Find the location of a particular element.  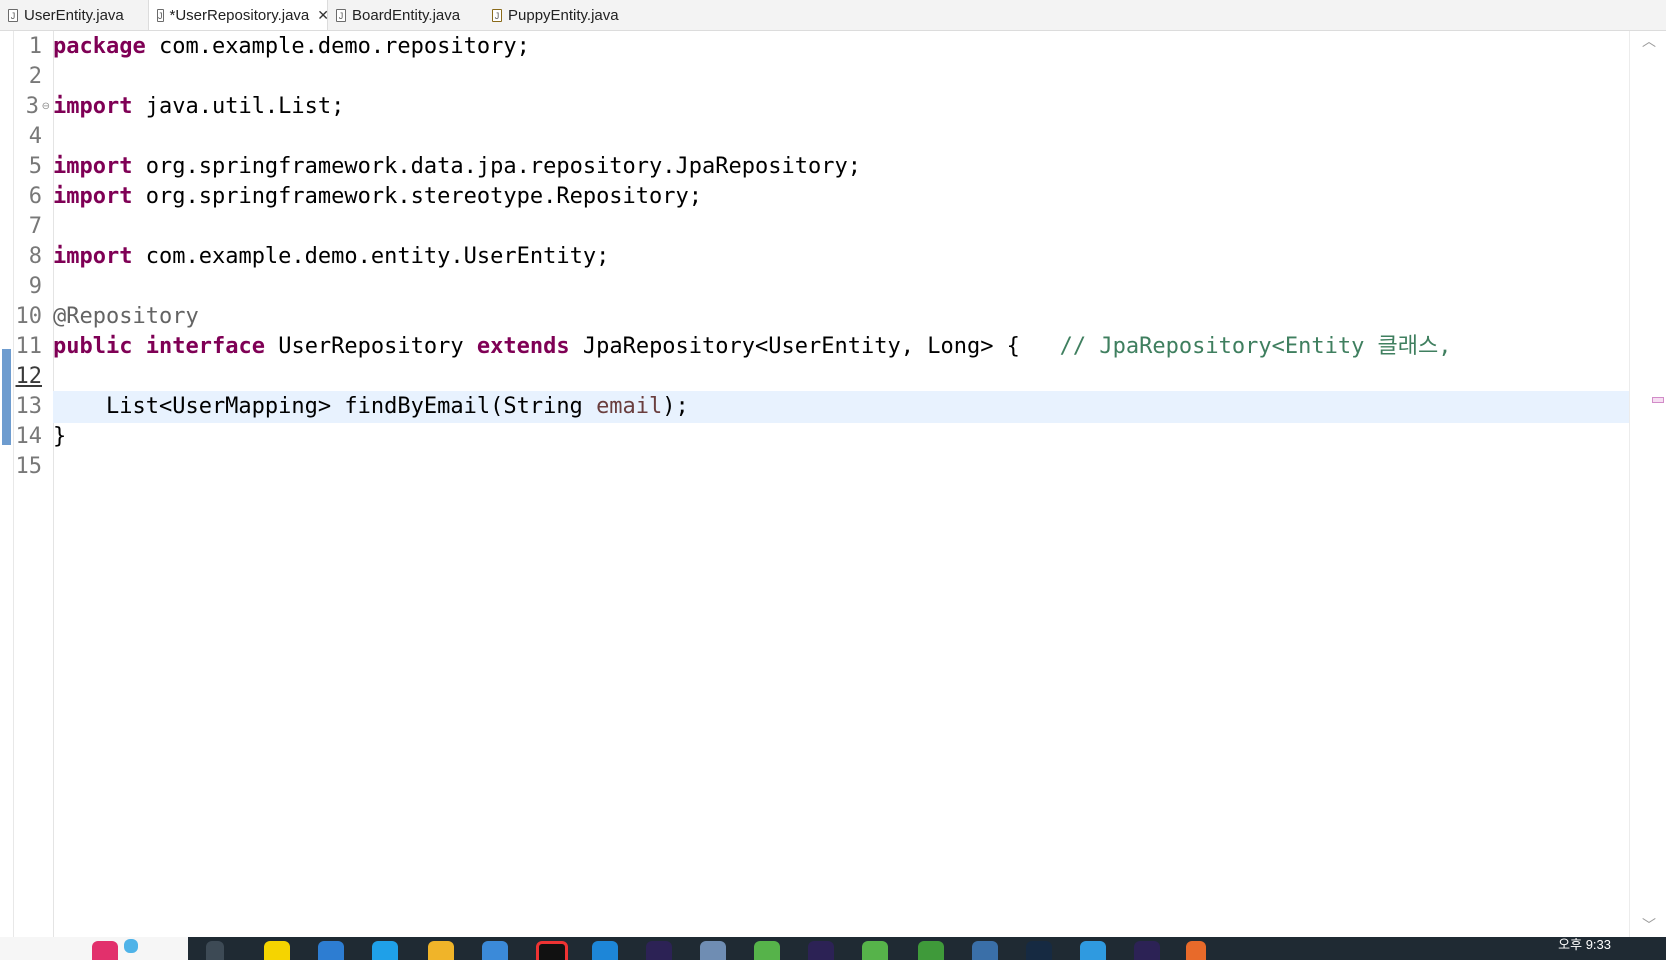

tab-user-repository: J *UserRepository.java ✕ is located at coordinates (238, 15).